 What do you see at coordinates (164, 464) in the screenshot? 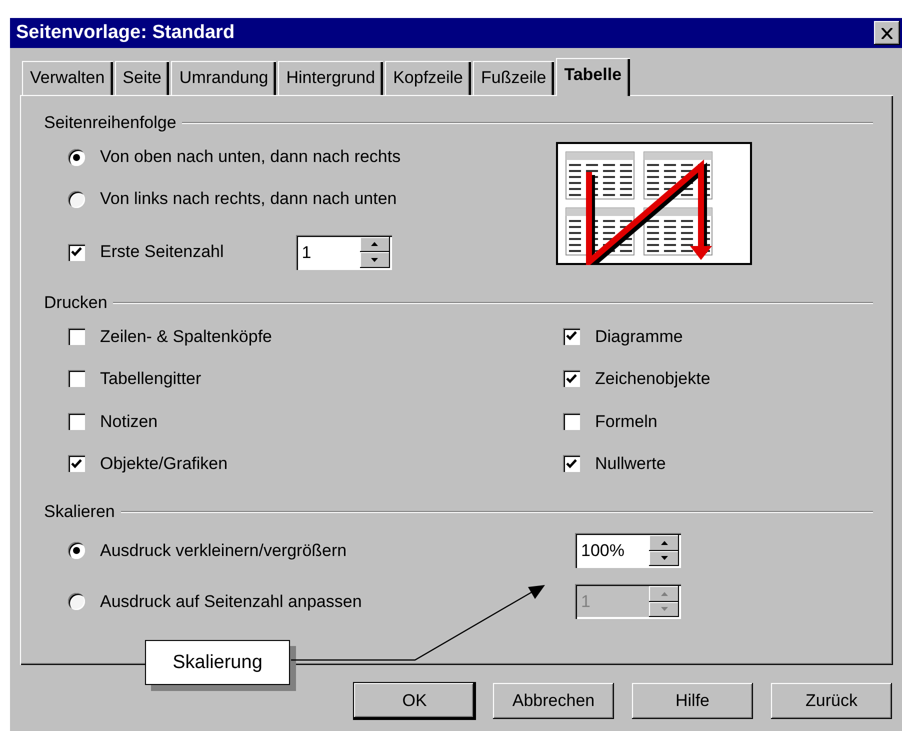
I see `checkbox-label: Objekte/Grafiken` at bounding box center [164, 464].